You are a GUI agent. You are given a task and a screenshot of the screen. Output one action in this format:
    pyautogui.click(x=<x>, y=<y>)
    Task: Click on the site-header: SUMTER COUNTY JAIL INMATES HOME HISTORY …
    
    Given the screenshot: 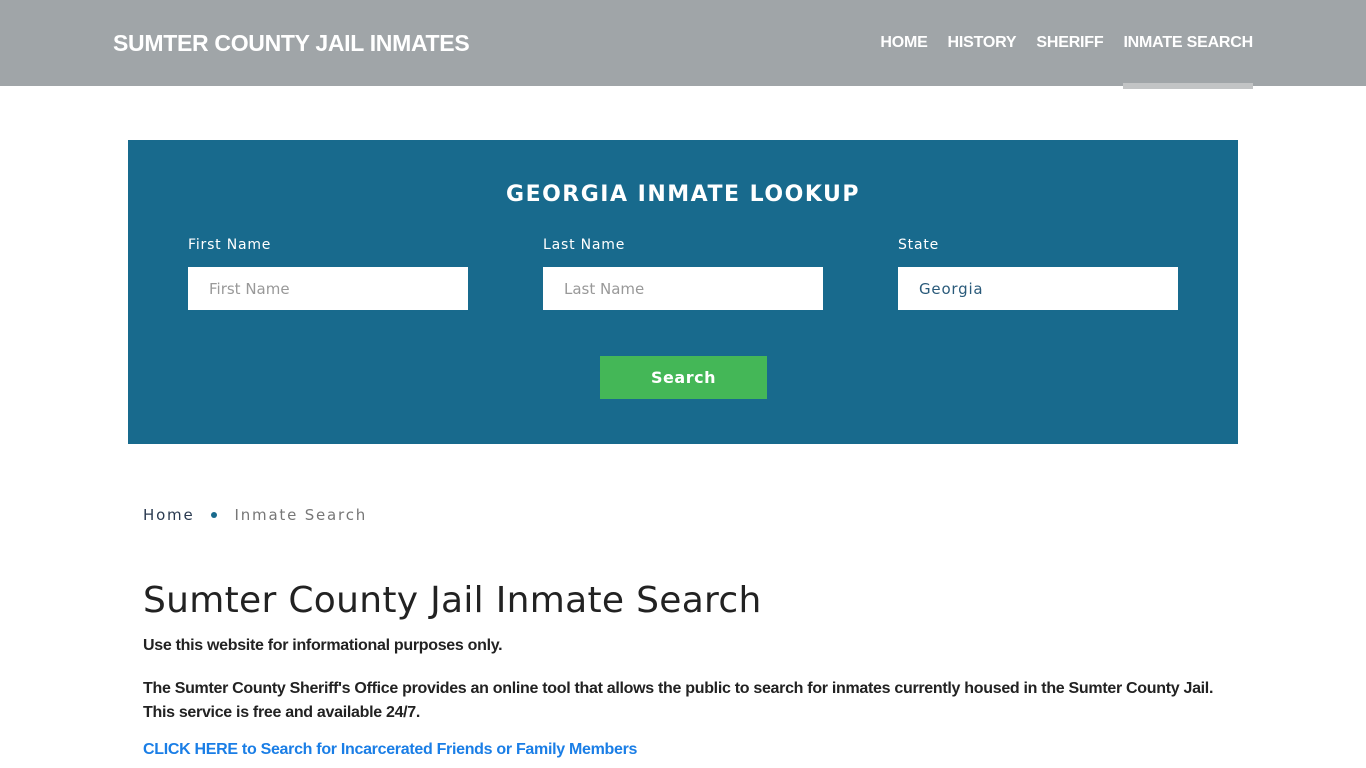 What is the action you would take?
    pyautogui.click(x=683, y=44)
    